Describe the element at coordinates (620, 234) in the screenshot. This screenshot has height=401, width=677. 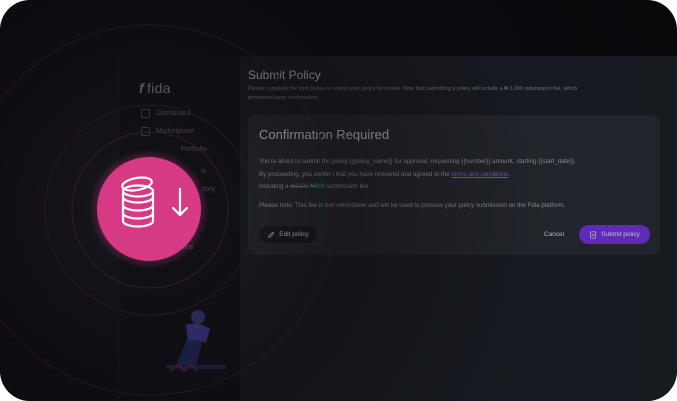
I see `submit-policy-label: Submit policy` at that location.